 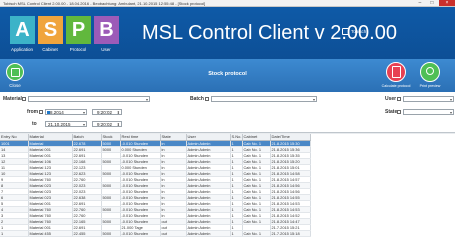 What do you see at coordinates (420, 3) in the screenshot?
I see `minimize-icon: –` at bounding box center [420, 3].